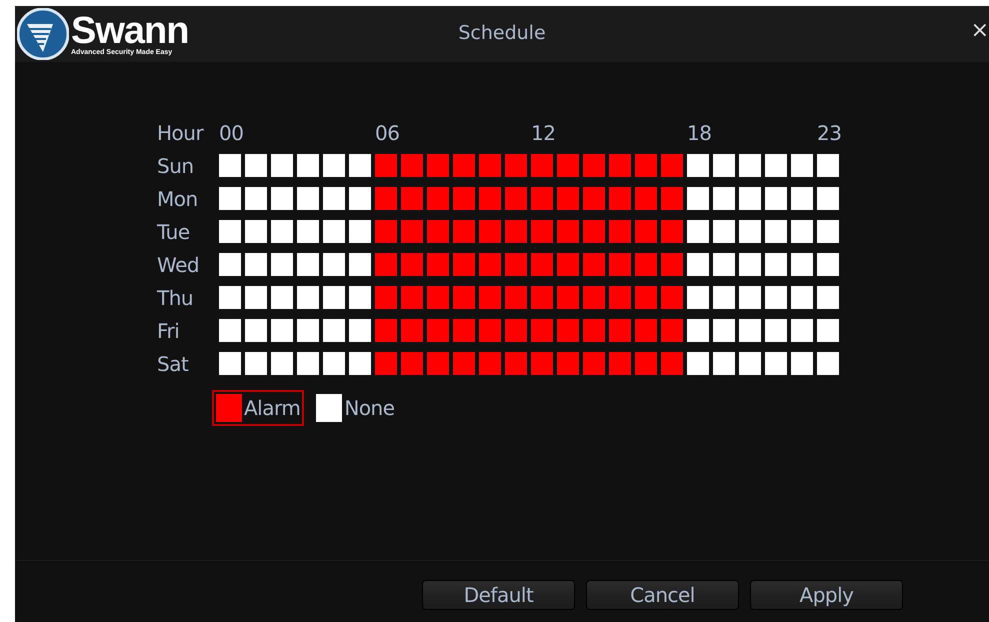 This screenshot has width=989, height=622. I want to click on legend-option: Alarm, so click(258, 408).